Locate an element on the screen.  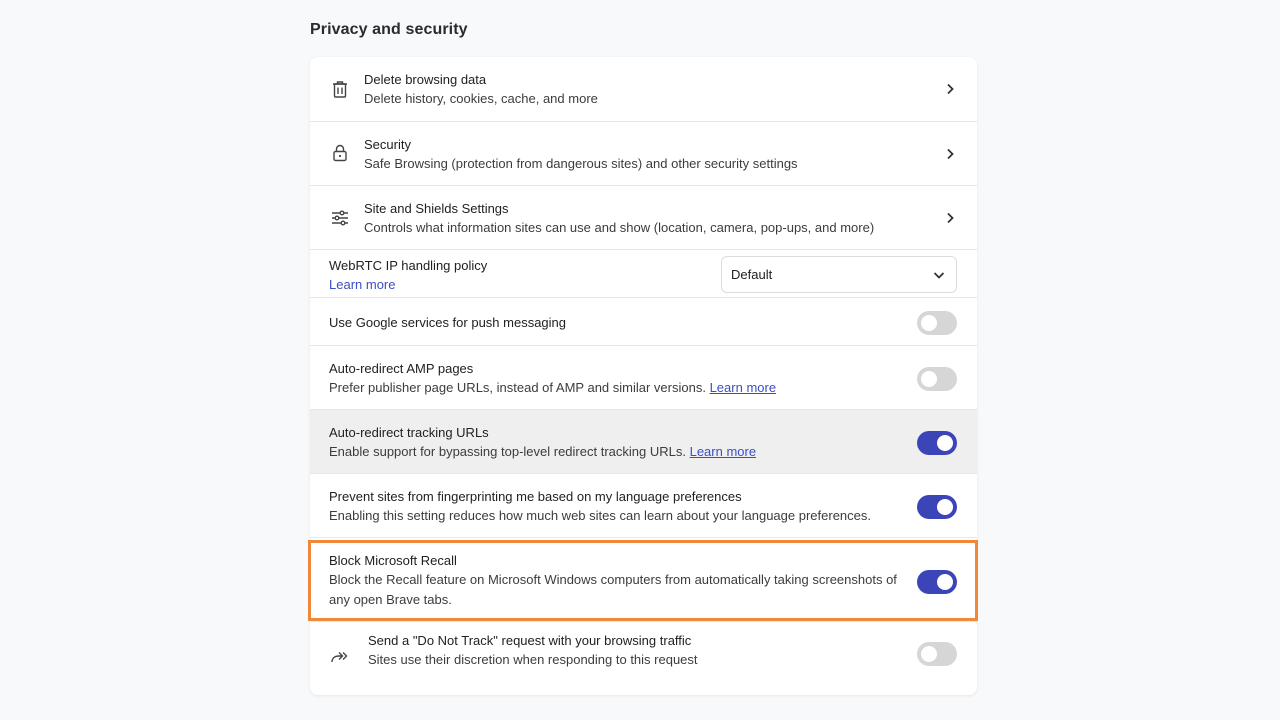
amp-redirect-title: Auto-redirect AMP pages is located at coordinates (401, 368).